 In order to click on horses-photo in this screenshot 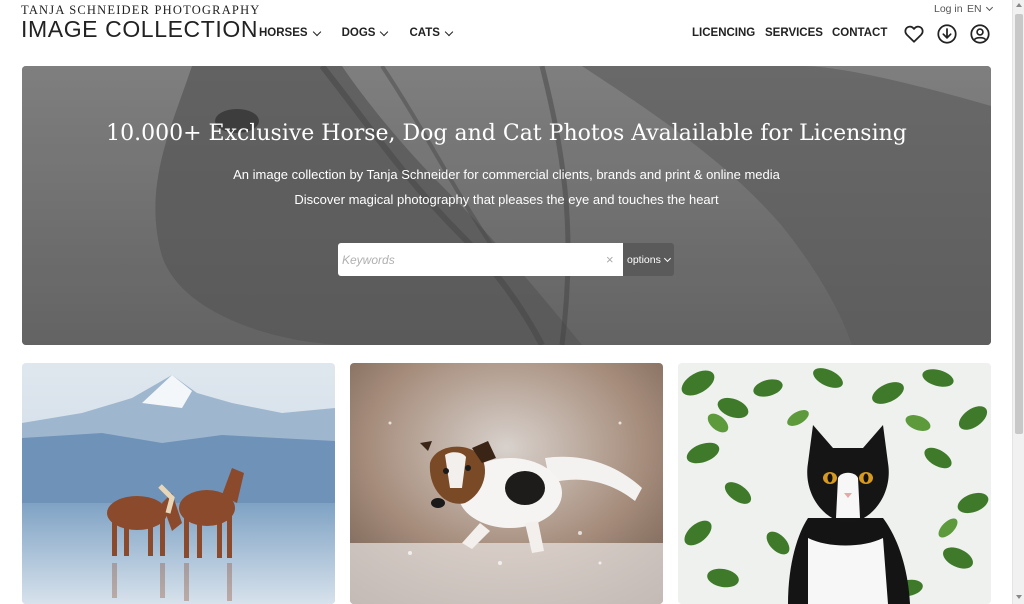, I will do `click(178, 483)`.